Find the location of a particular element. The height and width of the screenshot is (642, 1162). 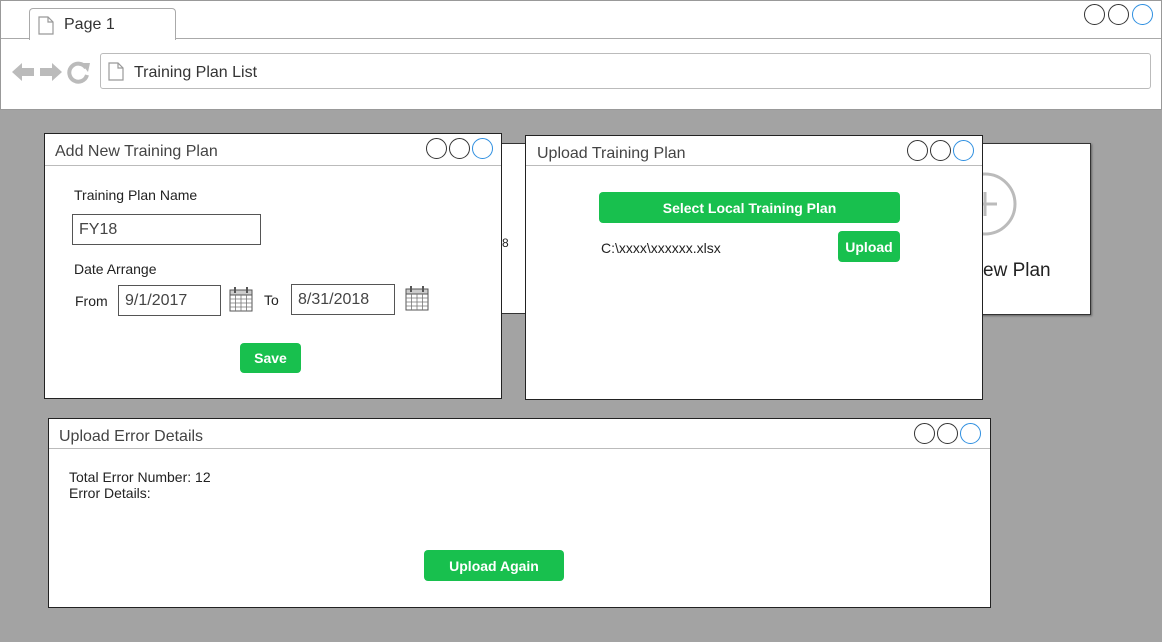

plan-name-label: Training Plan Name is located at coordinates (136, 195).